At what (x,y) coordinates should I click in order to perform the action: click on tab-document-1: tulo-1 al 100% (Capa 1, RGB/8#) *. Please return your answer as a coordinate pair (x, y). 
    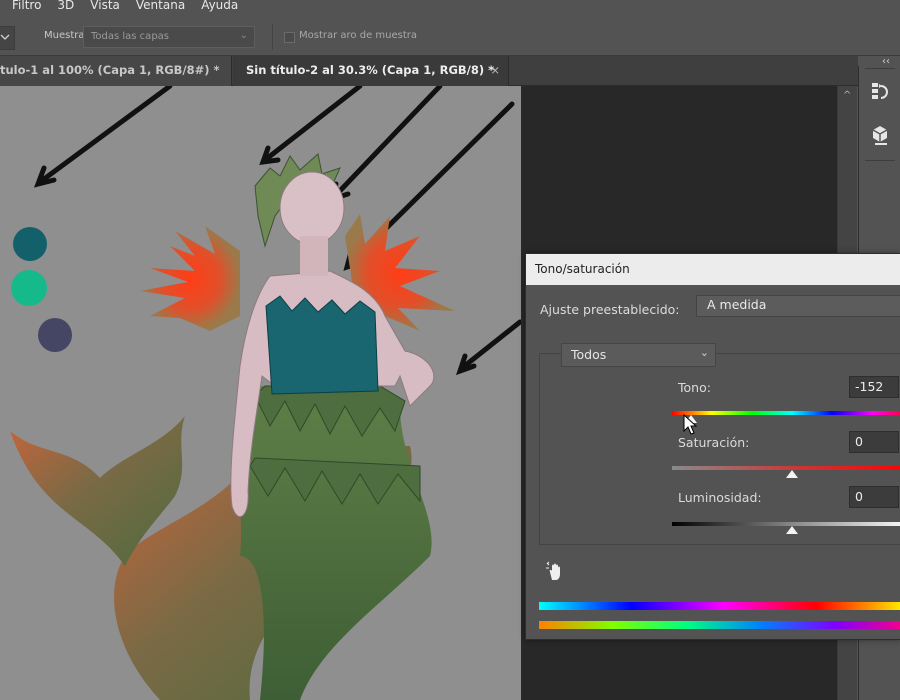
    Looking at the image, I should click on (116, 71).